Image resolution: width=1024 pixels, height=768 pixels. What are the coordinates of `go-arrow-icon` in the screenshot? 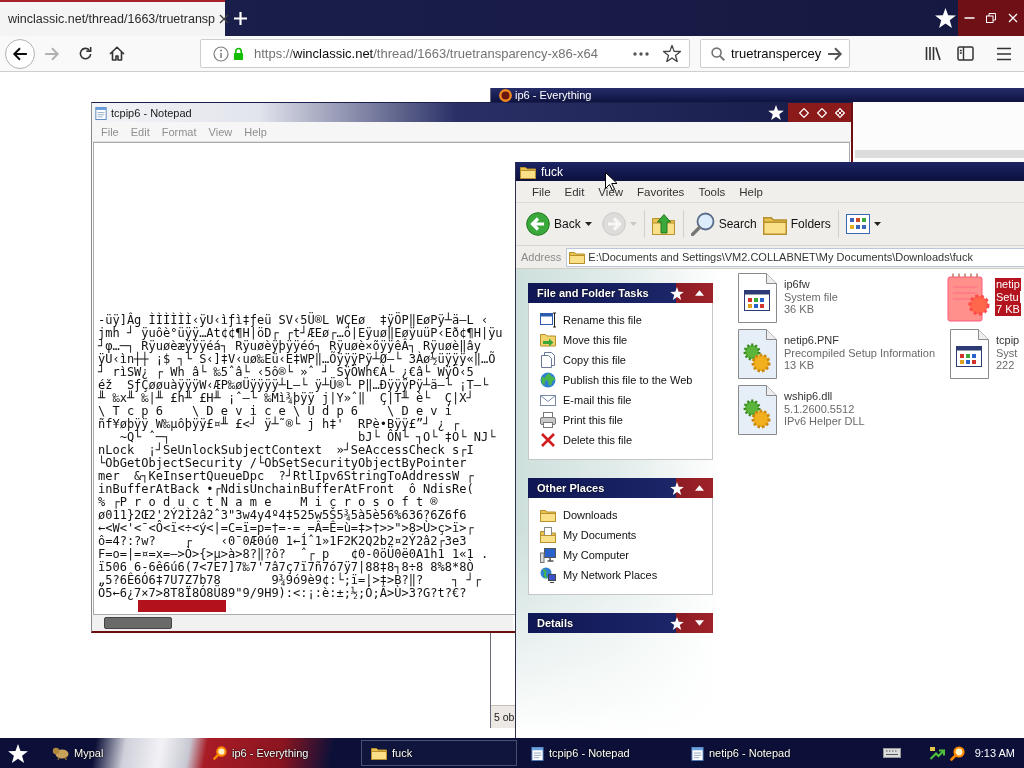 It's located at (835, 53).